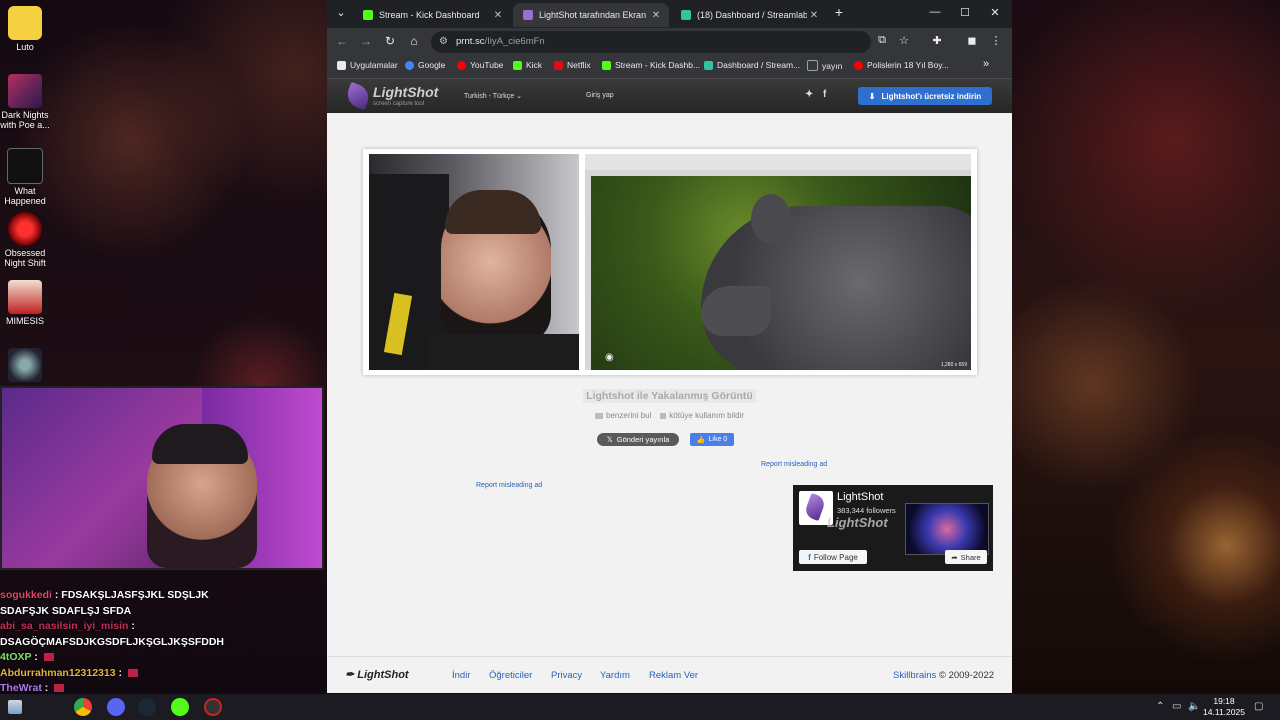 This screenshot has width=1280, height=720. What do you see at coordinates (366, 41) in the screenshot?
I see `forward-icon: →` at bounding box center [366, 41].